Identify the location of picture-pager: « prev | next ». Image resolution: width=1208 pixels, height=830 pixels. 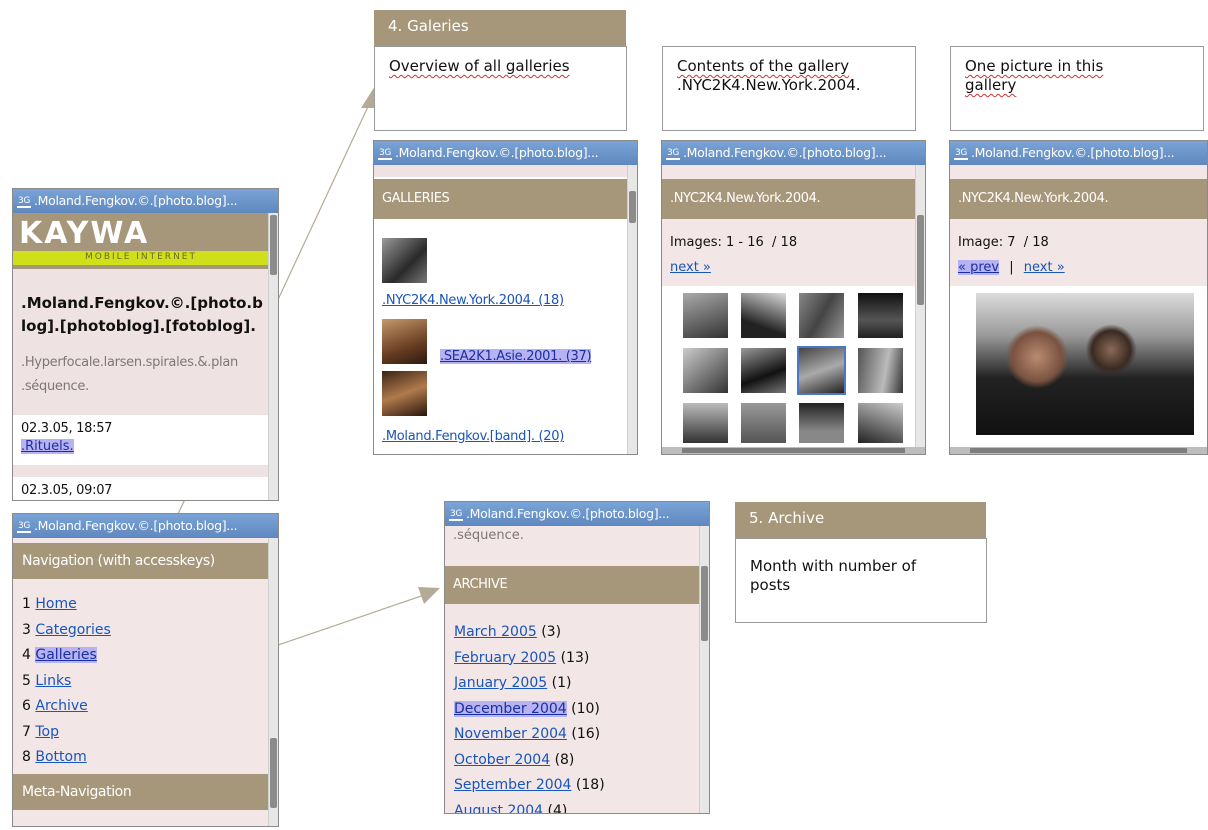
(1011, 267).